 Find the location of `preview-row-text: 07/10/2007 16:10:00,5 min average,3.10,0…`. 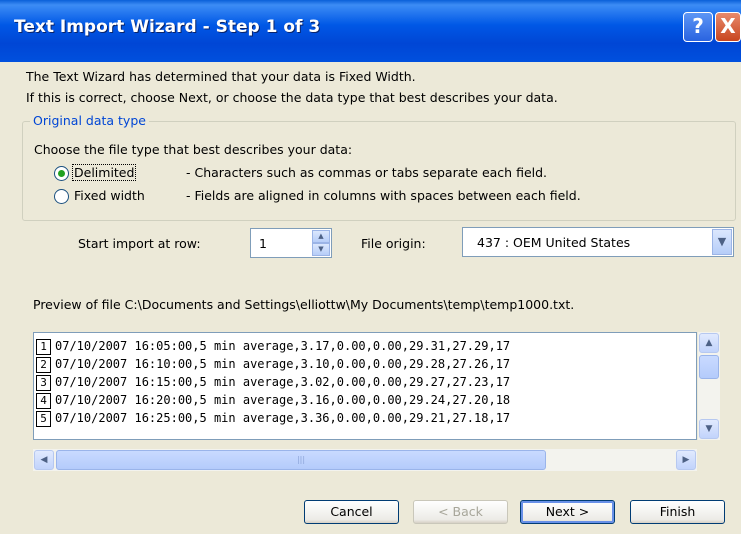

preview-row-text: 07/10/2007 16:10:00,5 min average,3.10,0… is located at coordinates (283, 364).